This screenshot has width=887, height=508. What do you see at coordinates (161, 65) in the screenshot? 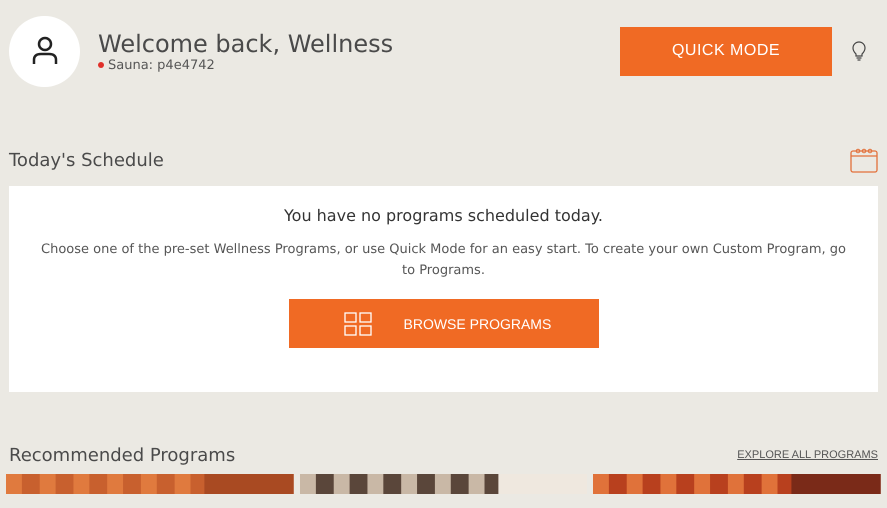
I see `sauna-label: Sauna: p4e4742` at bounding box center [161, 65].